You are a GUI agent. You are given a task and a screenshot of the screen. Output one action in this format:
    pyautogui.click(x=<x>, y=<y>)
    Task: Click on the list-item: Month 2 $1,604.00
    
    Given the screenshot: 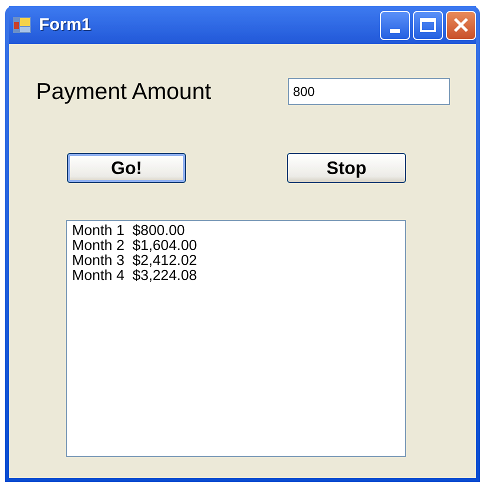 What is the action you would take?
    pyautogui.click(x=236, y=246)
    